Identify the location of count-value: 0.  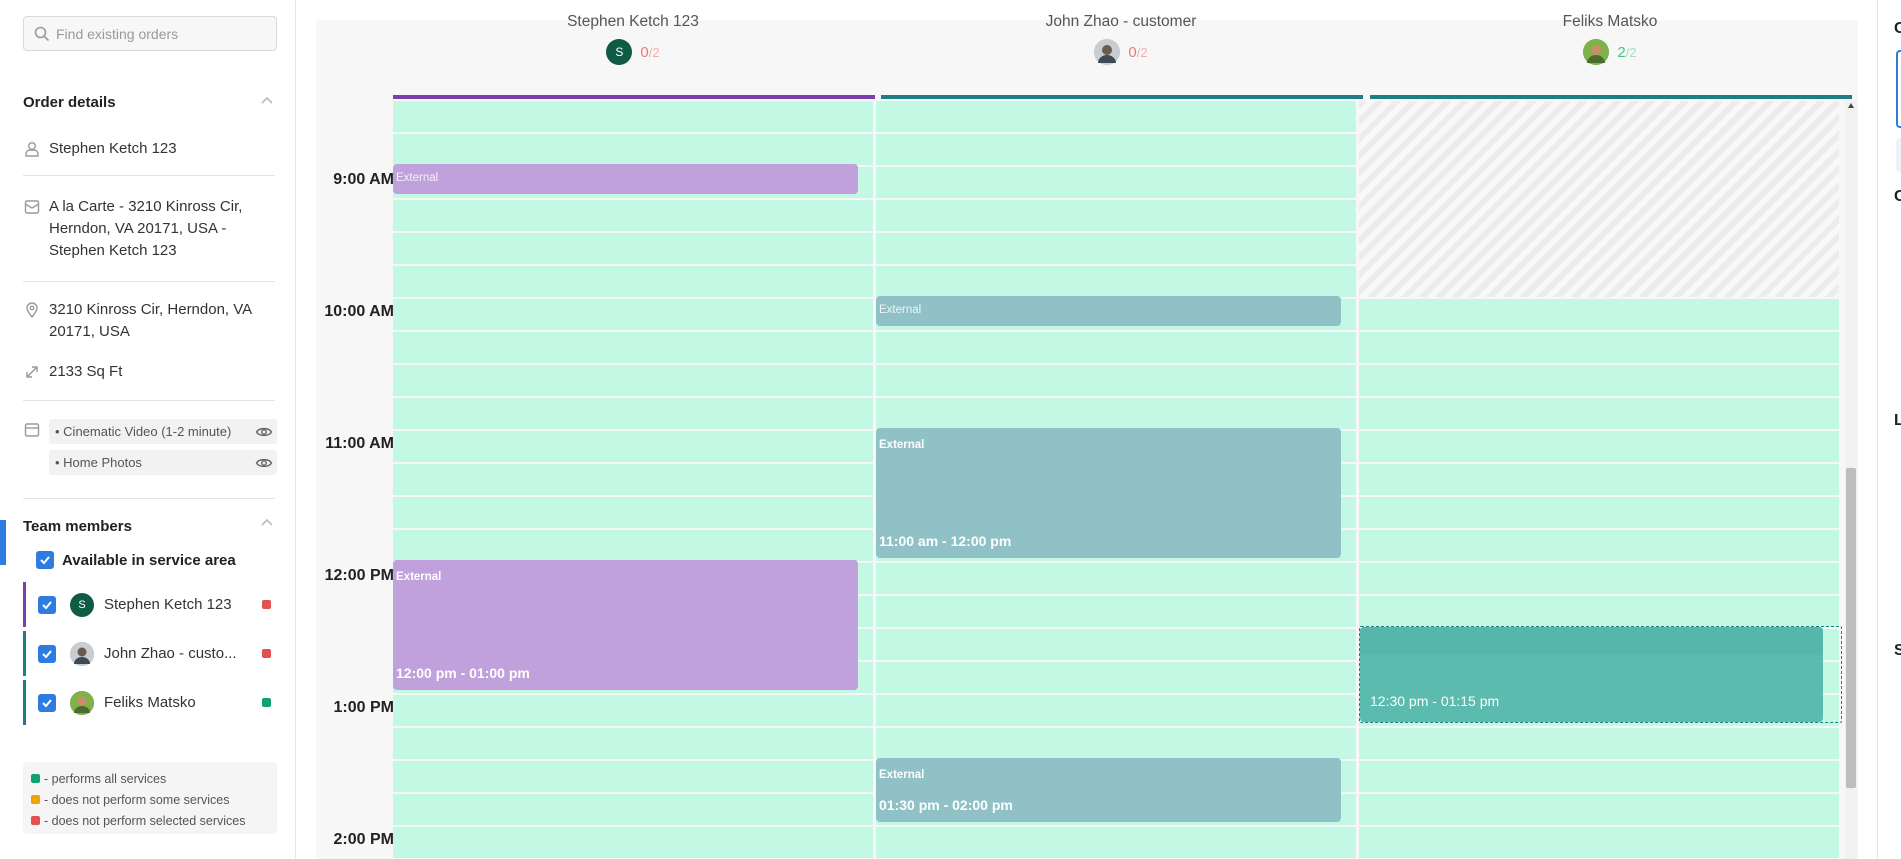
(644, 52).